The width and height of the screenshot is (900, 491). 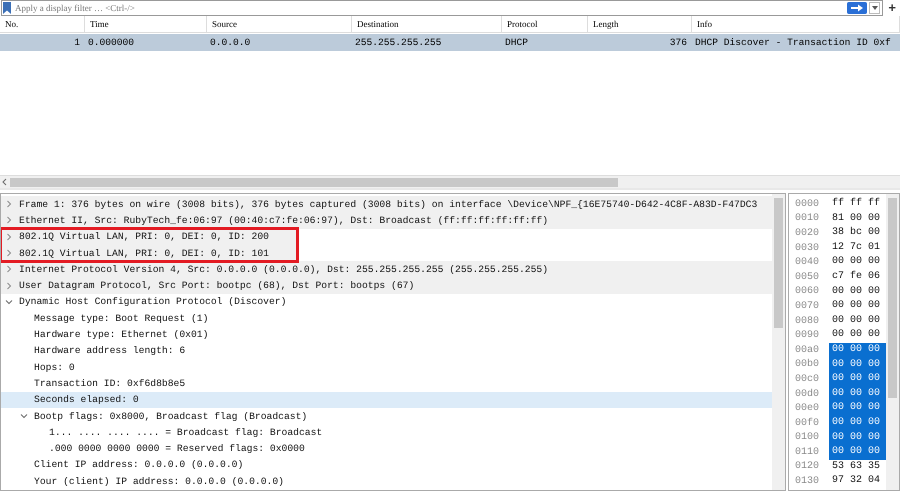 What do you see at coordinates (177, 448) in the screenshot?
I see `tree-item-text: .000 0000 0000 0000 = Reserved flags: 0x0000` at bounding box center [177, 448].